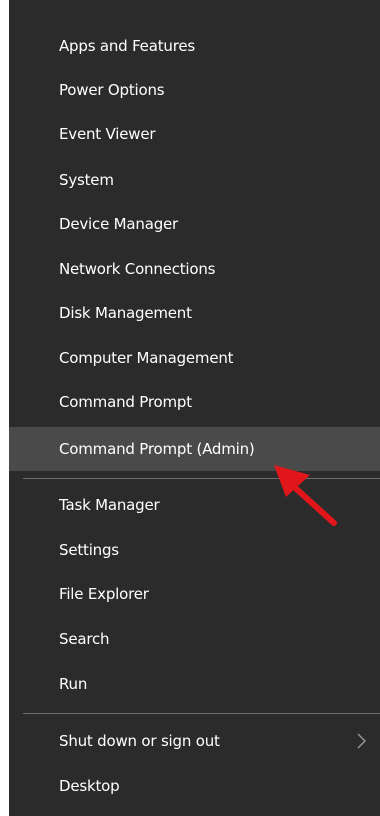  I want to click on menu-item-search: Search, so click(194, 639).